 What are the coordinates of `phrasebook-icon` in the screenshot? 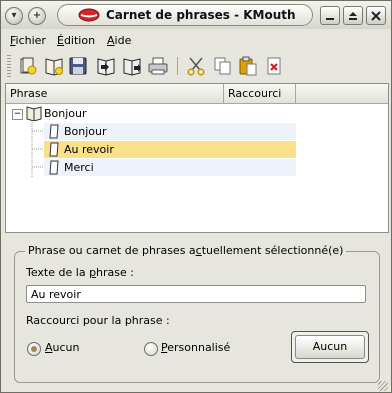 It's located at (34, 113).